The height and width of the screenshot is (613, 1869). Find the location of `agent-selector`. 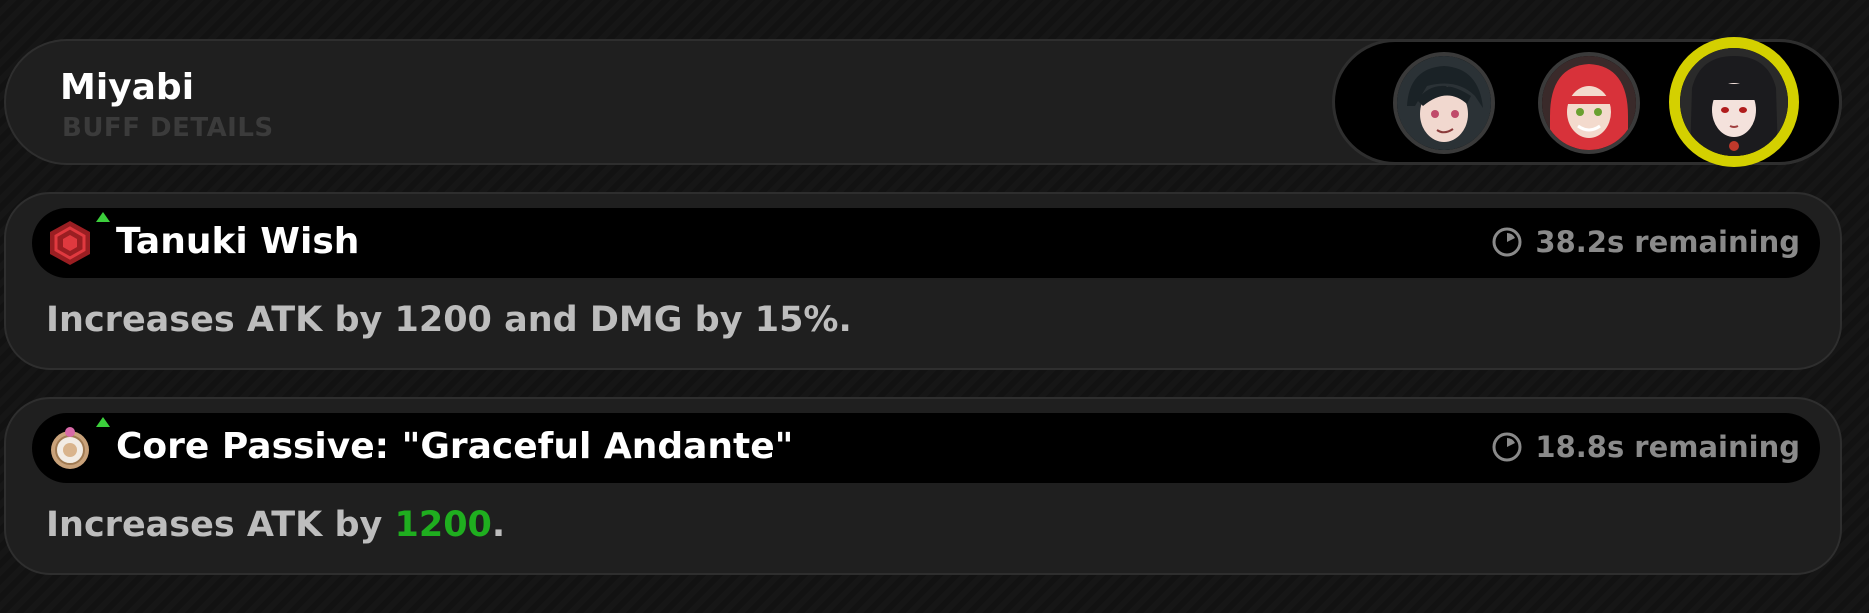

agent-selector is located at coordinates (1587, 102).